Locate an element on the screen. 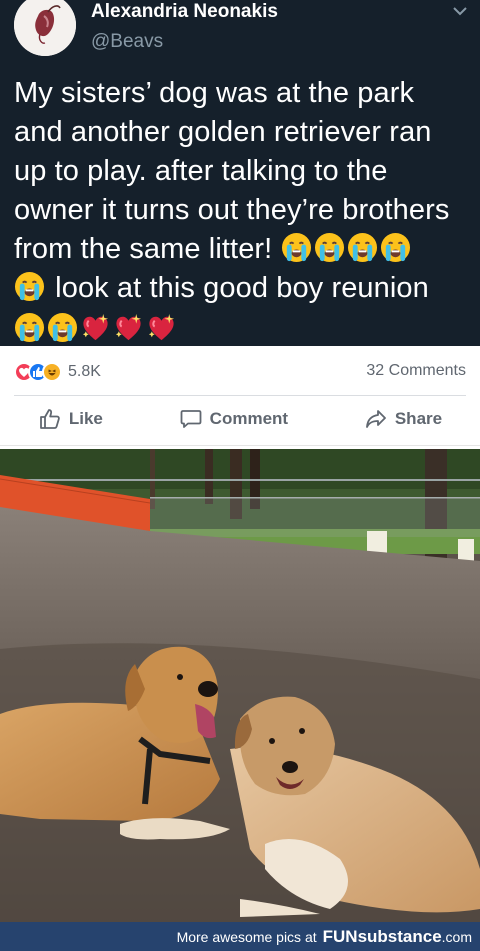 This screenshot has height=951, width=480. tweet-line-with-emoji: look at this good boy reunion is located at coordinates (244, 288).